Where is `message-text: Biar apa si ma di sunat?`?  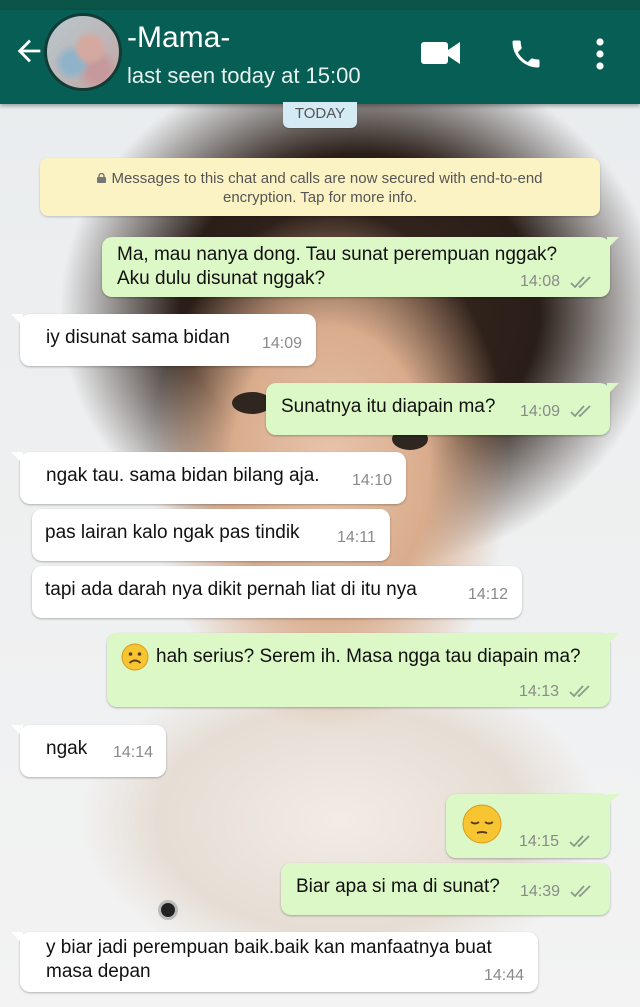 message-text: Biar apa si ma di sunat? is located at coordinates (398, 886).